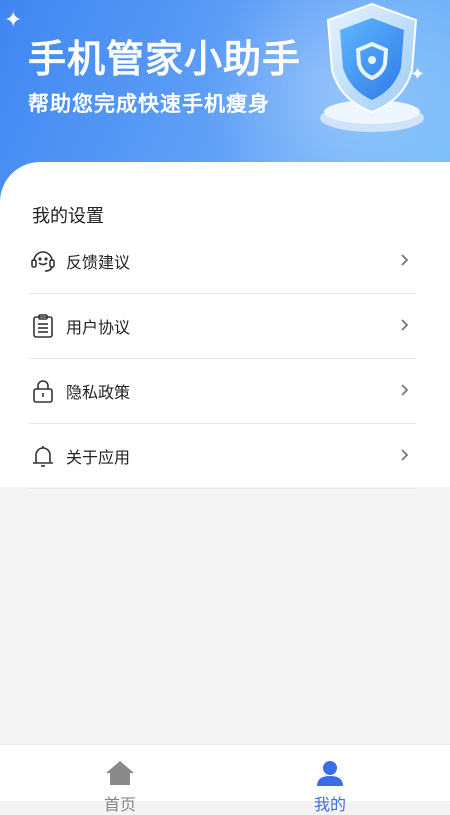 Image resolution: width=450 pixels, height=815 pixels. Describe the element at coordinates (43, 326) in the screenshot. I see `clipboard-icon` at that location.